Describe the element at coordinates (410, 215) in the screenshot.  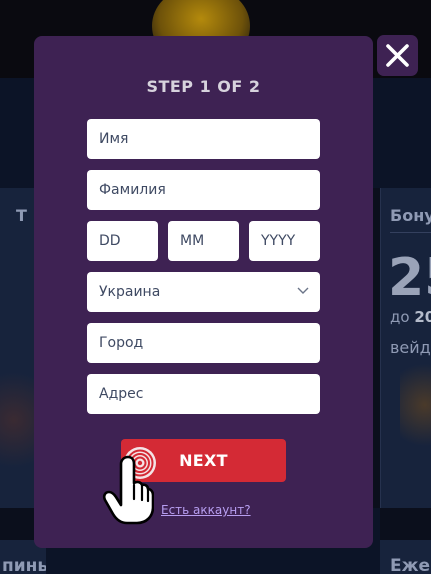
I see `background-right-card-title: Бонус` at that location.